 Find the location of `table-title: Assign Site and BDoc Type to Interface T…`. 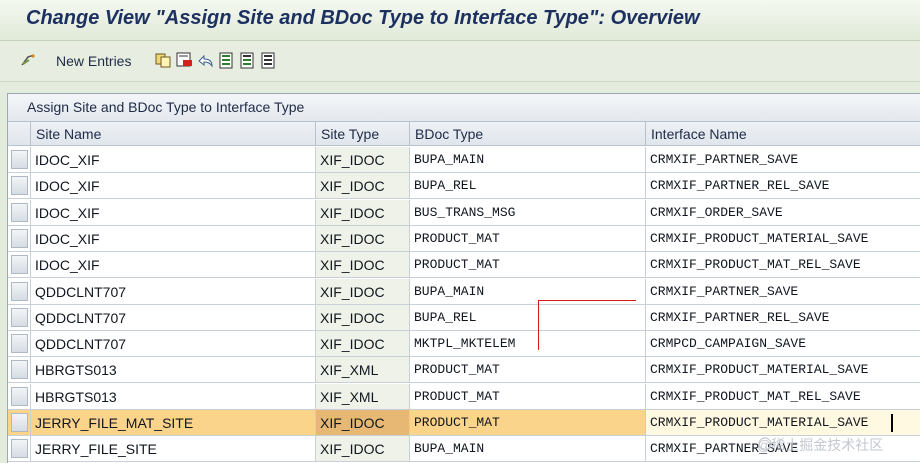

table-title: Assign Site and BDoc Type to Interface T… is located at coordinates (166, 107).